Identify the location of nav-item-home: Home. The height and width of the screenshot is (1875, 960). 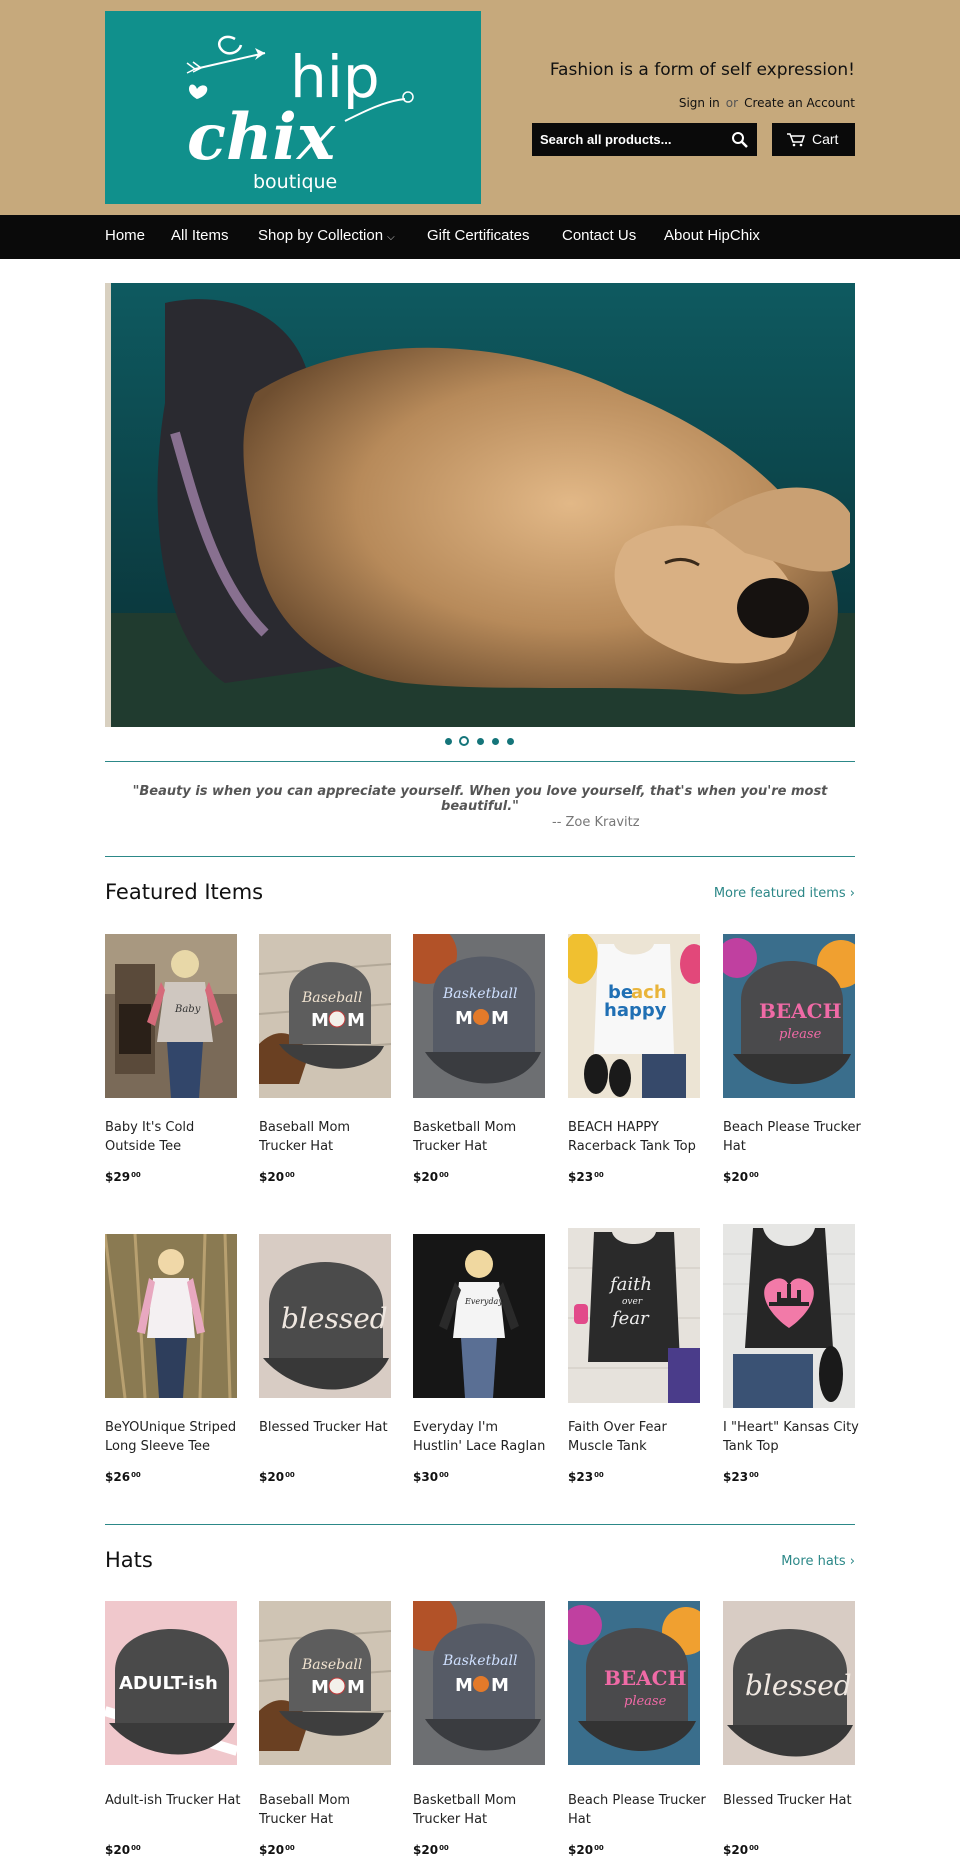
(125, 235).